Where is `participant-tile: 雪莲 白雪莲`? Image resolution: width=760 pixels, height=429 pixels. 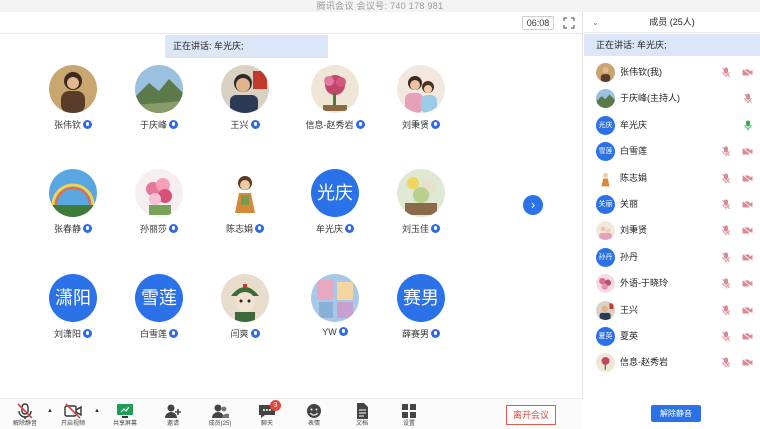 participant-tile: 雪莲 白雪莲 is located at coordinates (159, 314).